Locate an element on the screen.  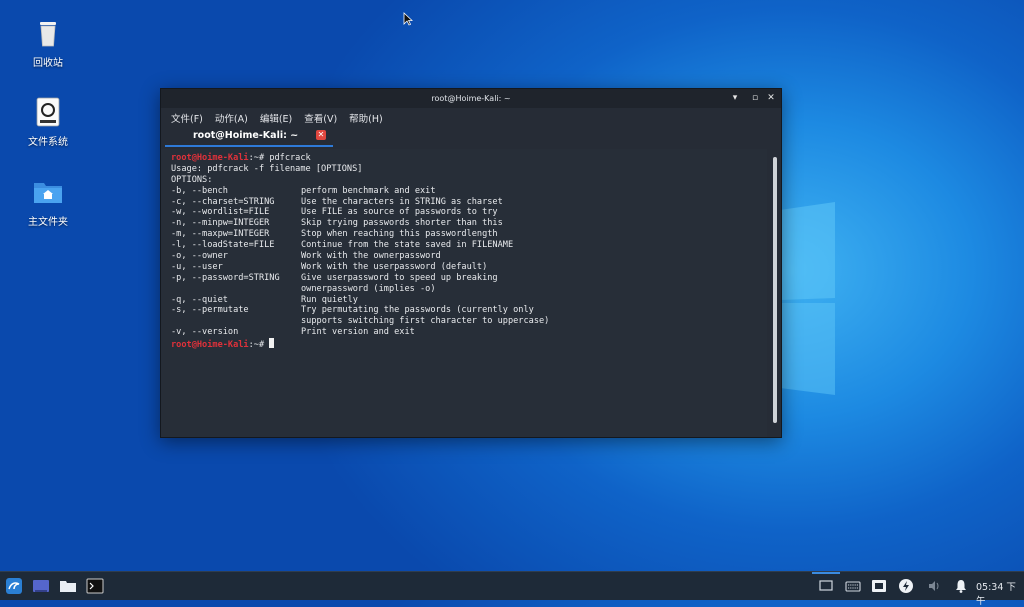
menu-bar: 文件(F) 动作(A) 编辑(E) 查看(V) 帮助(H) is located at coordinates (471, 117).